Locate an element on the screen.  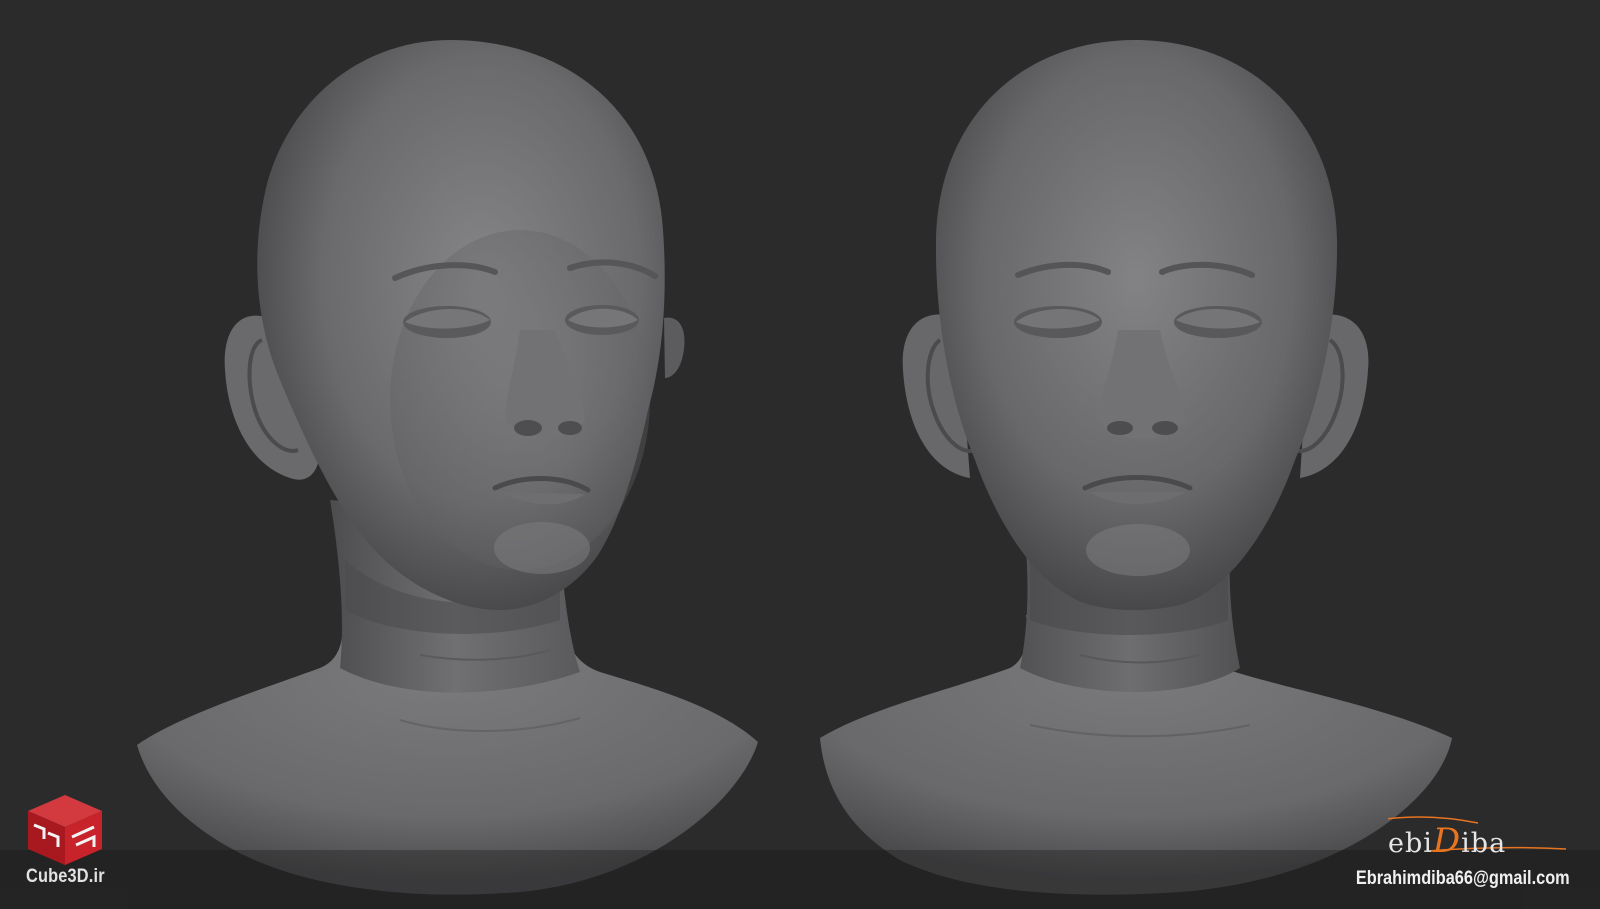
signature-text: ebiDiba is located at coordinates (1447, 841).